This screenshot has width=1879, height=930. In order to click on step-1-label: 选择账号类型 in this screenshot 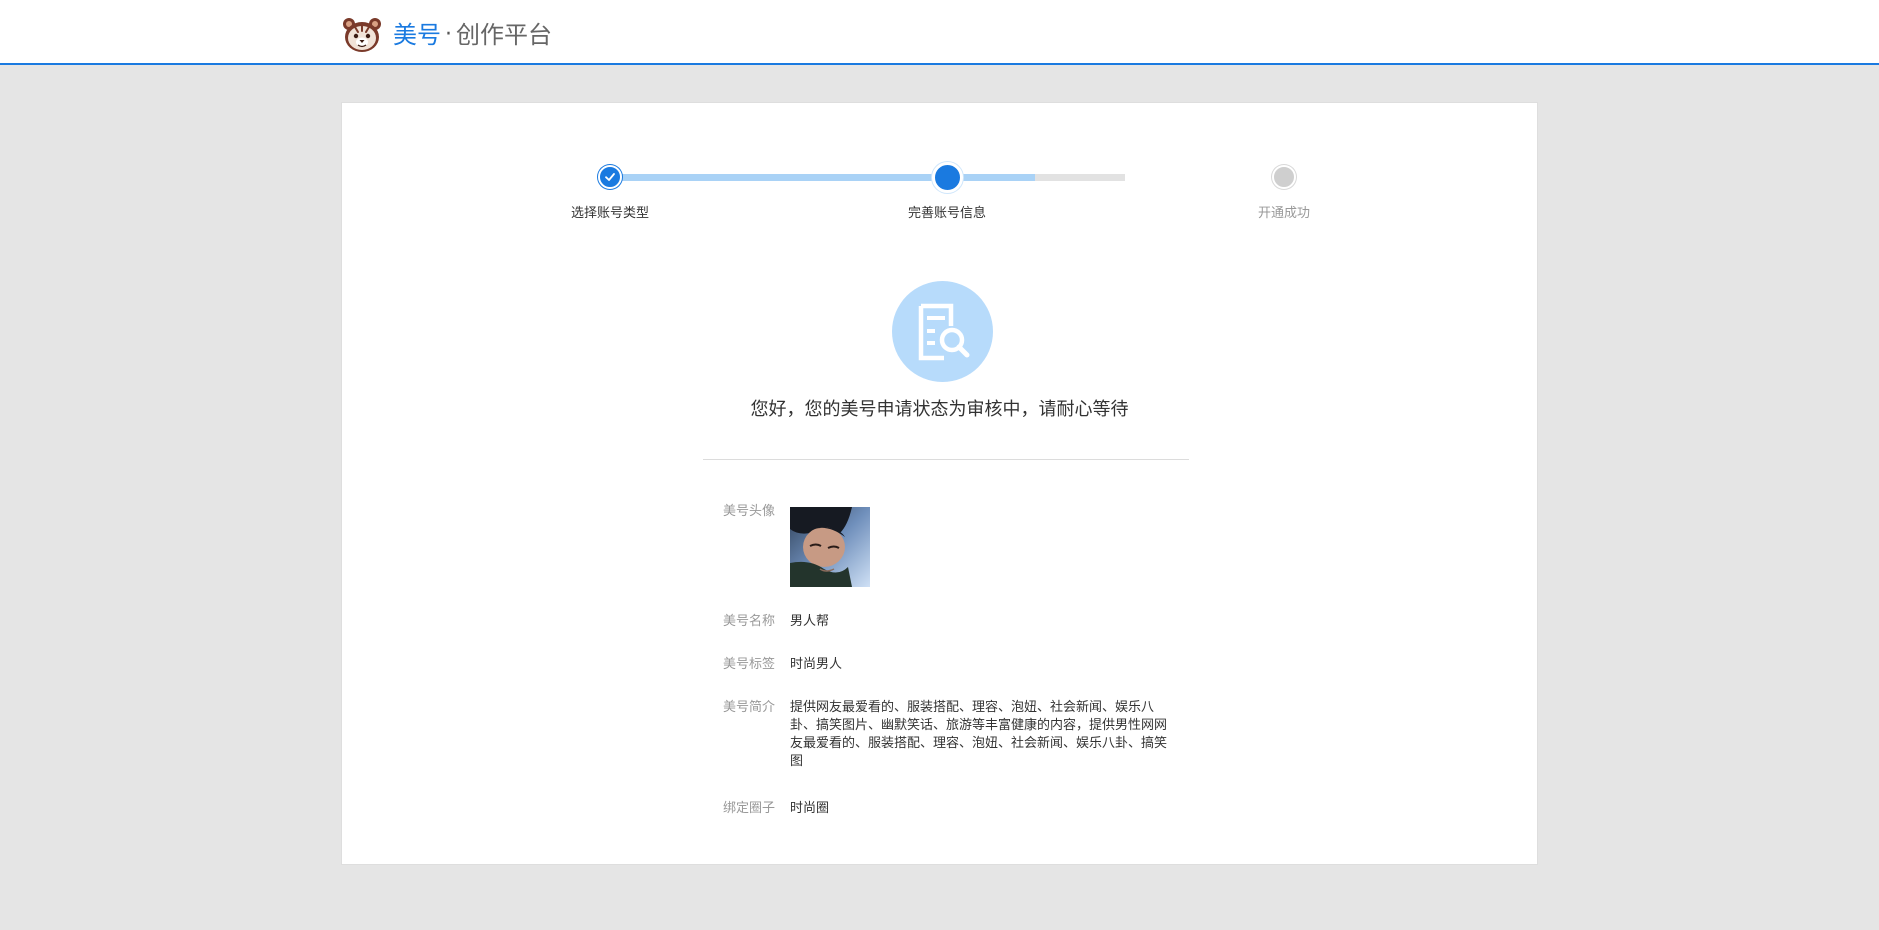, I will do `click(609, 213)`.